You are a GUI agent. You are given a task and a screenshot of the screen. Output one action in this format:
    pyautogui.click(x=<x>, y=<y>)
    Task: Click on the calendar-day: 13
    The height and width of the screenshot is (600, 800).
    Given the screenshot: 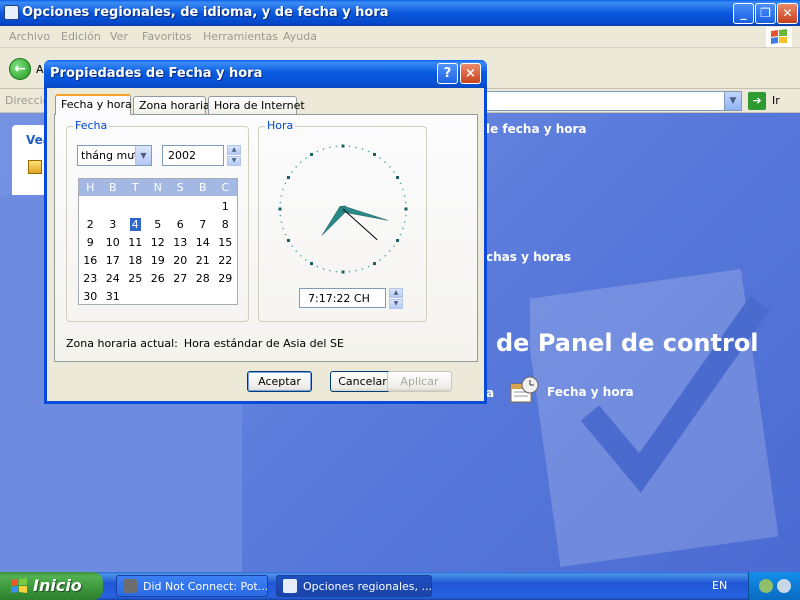 What is the action you would take?
    pyautogui.click(x=180, y=242)
    